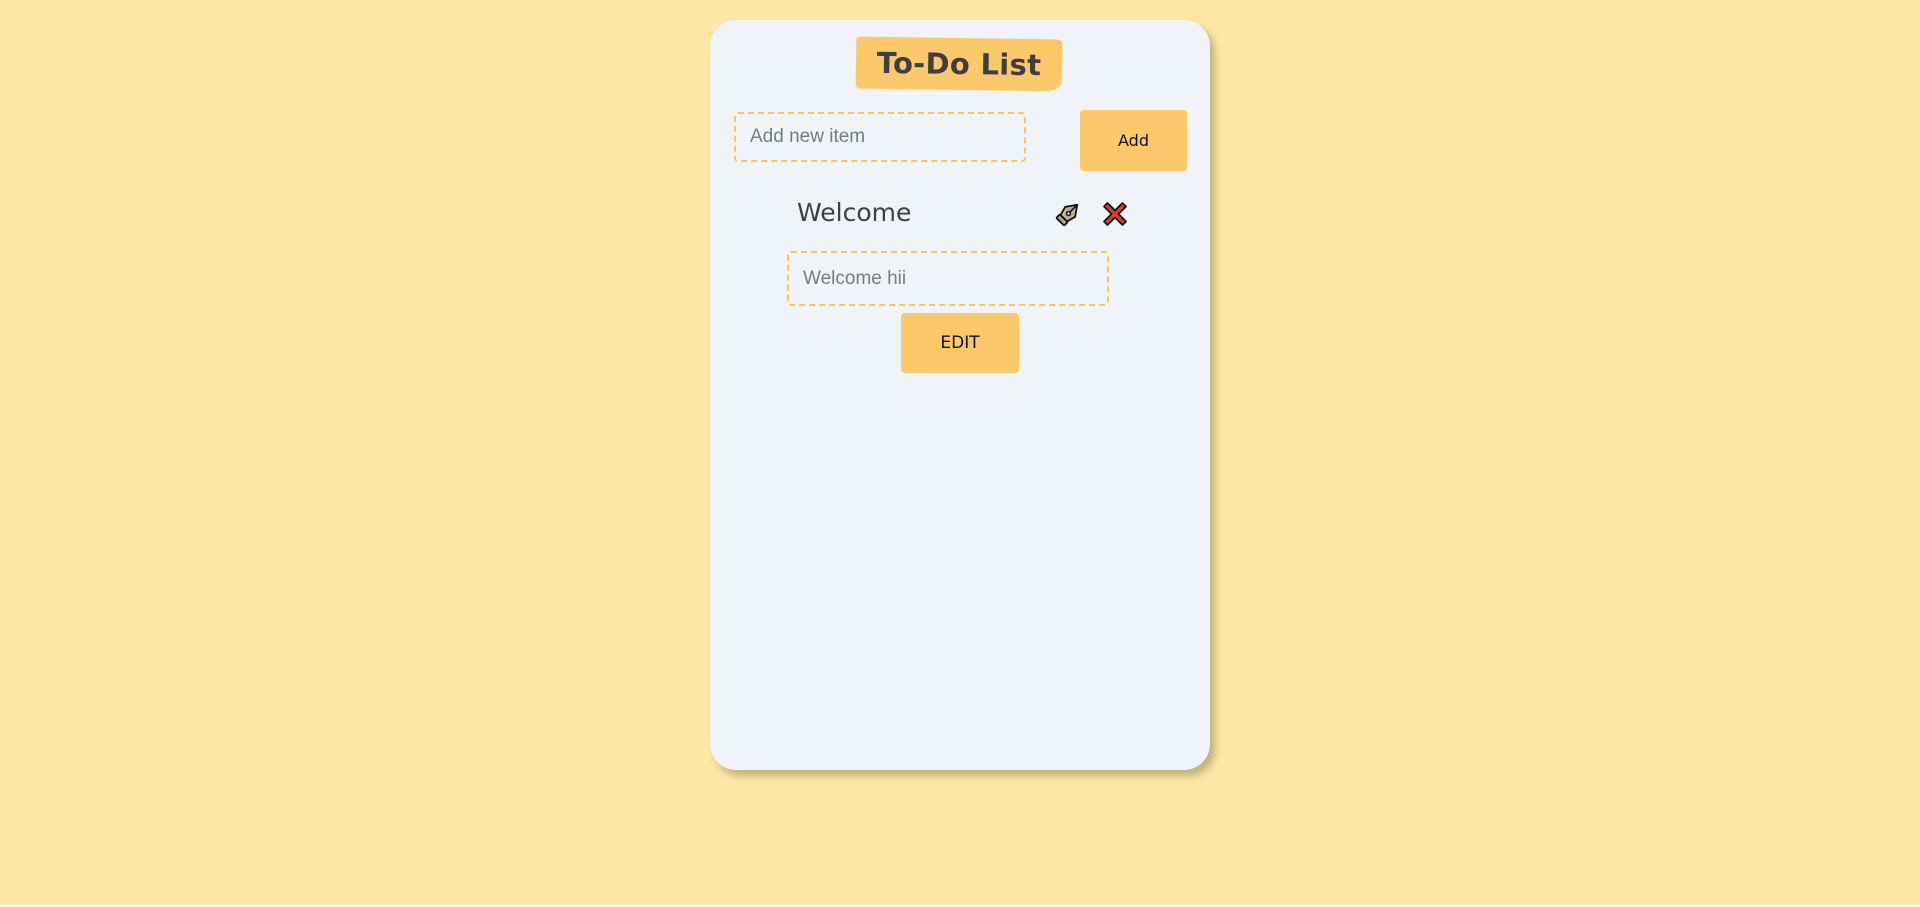  Describe the element at coordinates (1115, 214) in the screenshot. I see `close-icon` at that location.